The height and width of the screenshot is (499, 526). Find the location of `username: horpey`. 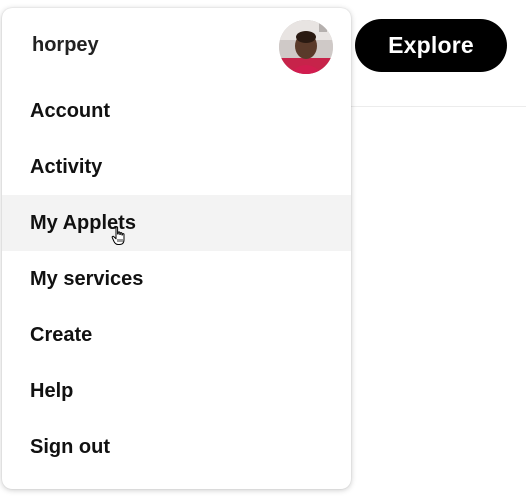

username: horpey is located at coordinates (65, 45).